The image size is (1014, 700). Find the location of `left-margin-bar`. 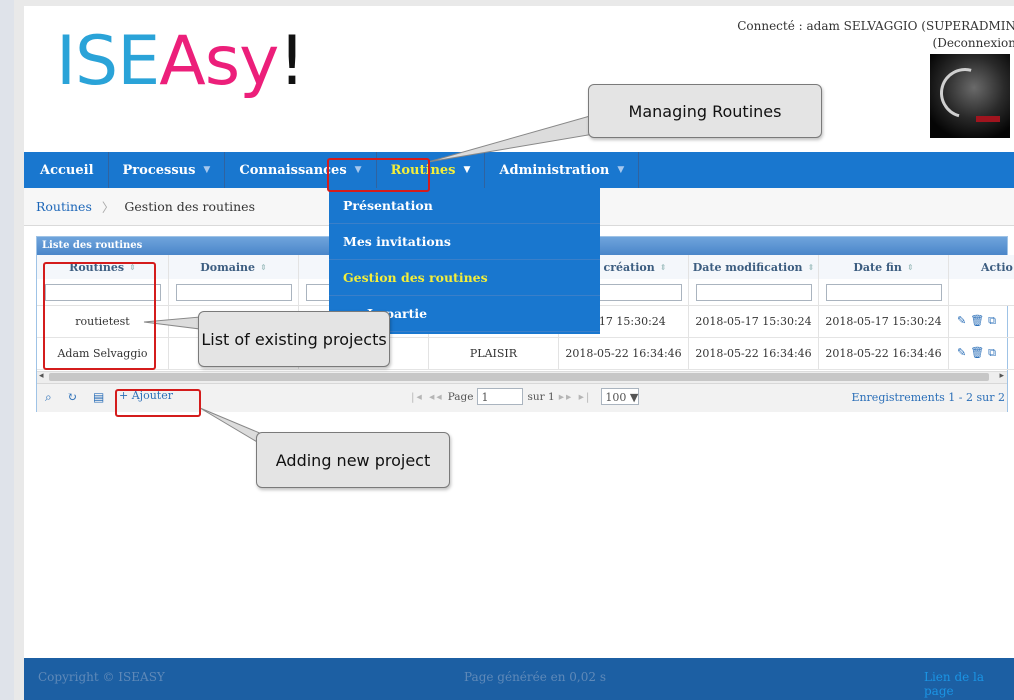

left-margin-bar is located at coordinates (7, 350).